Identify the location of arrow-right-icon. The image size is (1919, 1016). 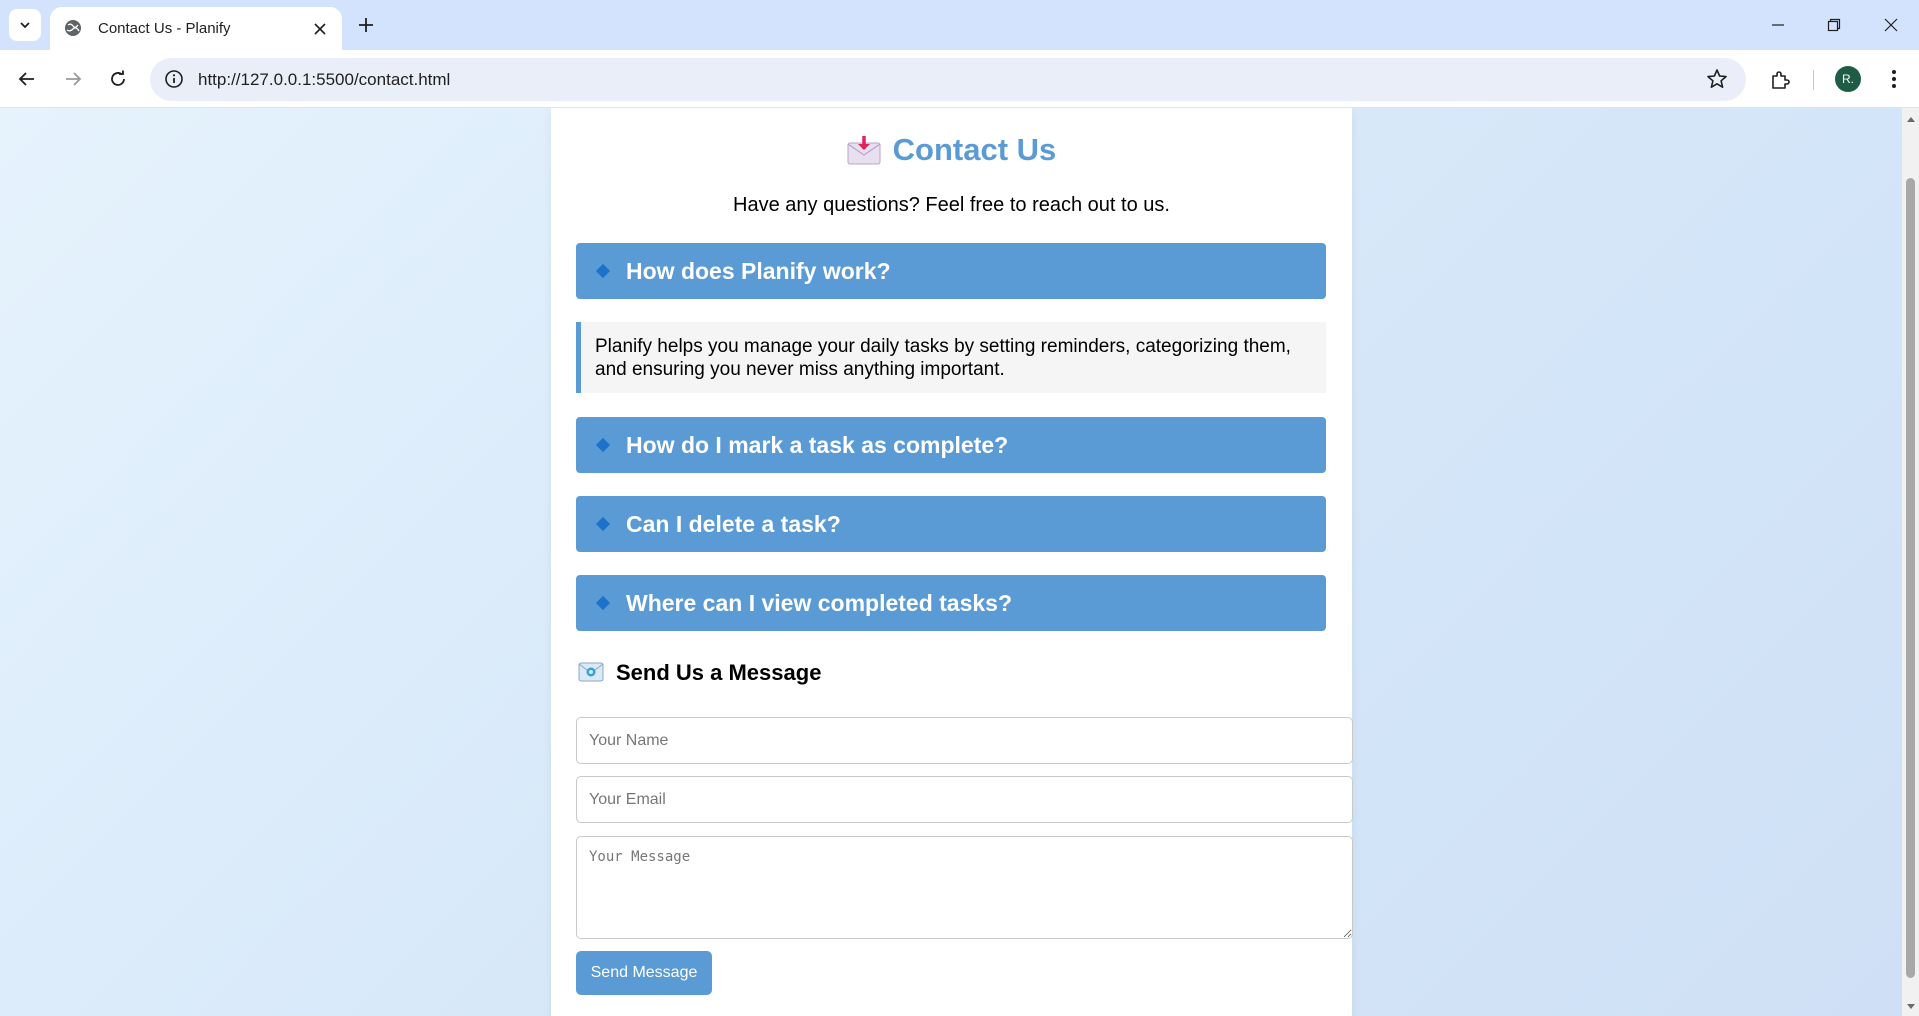
(74, 79).